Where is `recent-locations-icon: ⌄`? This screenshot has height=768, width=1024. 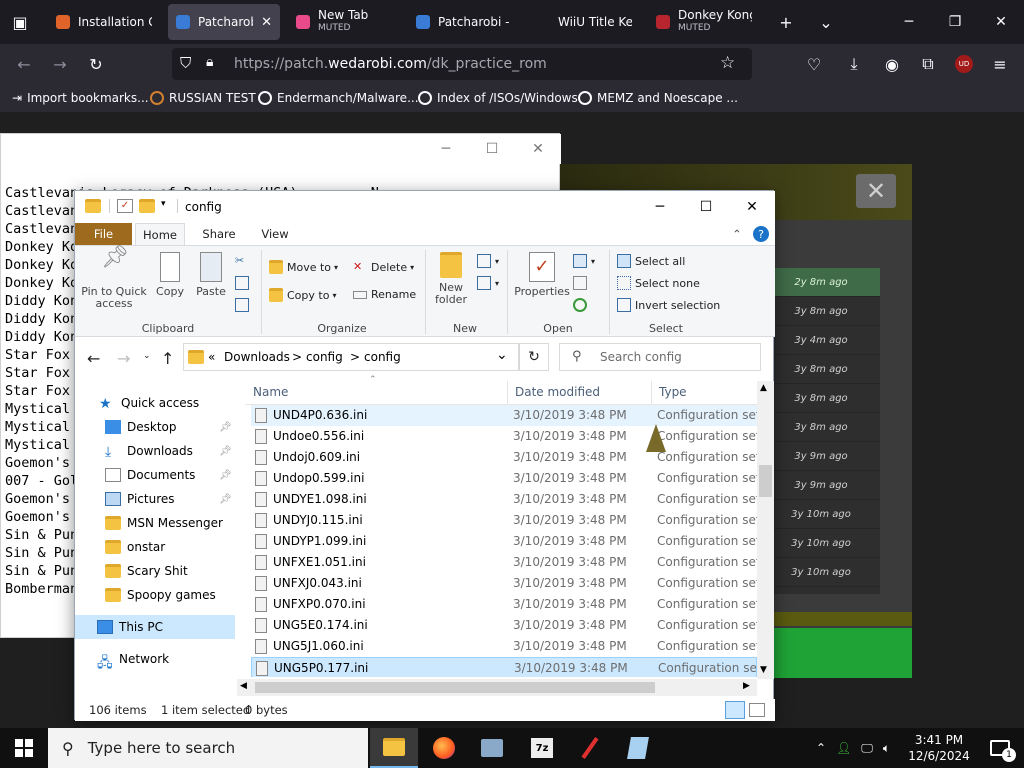 recent-locations-icon: ⌄ is located at coordinates (147, 356).